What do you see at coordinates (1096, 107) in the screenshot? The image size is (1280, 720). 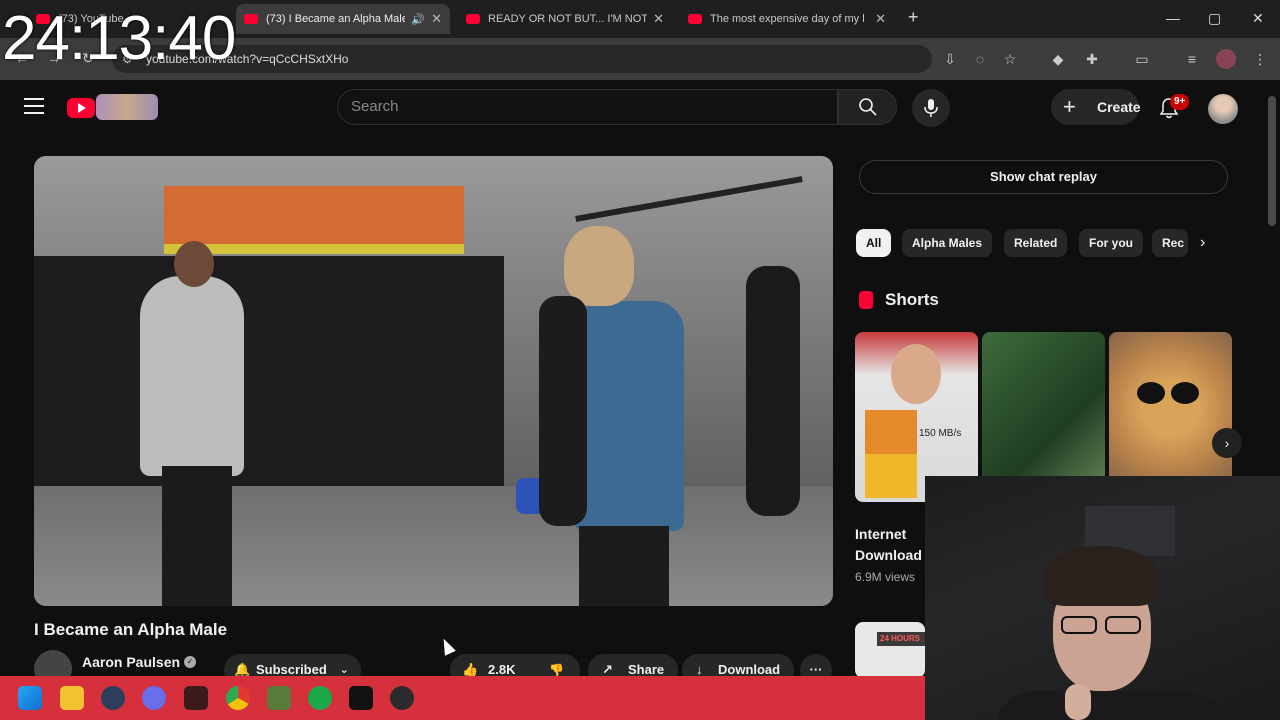 I see `create-button: + Create` at bounding box center [1096, 107].